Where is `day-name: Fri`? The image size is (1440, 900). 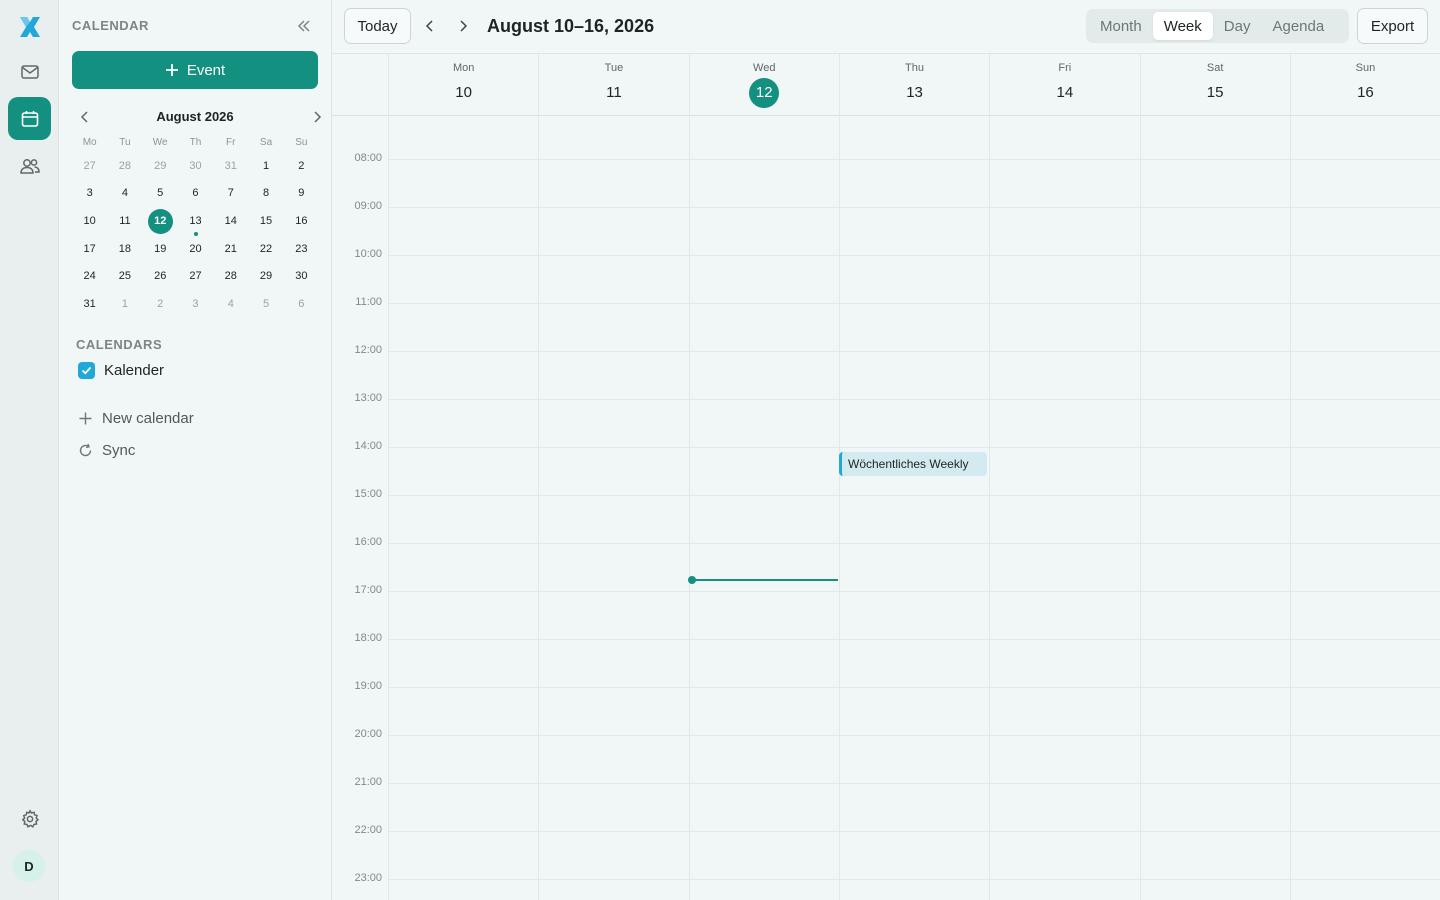
day-name: Fri is located at coordinates (1065, 68).